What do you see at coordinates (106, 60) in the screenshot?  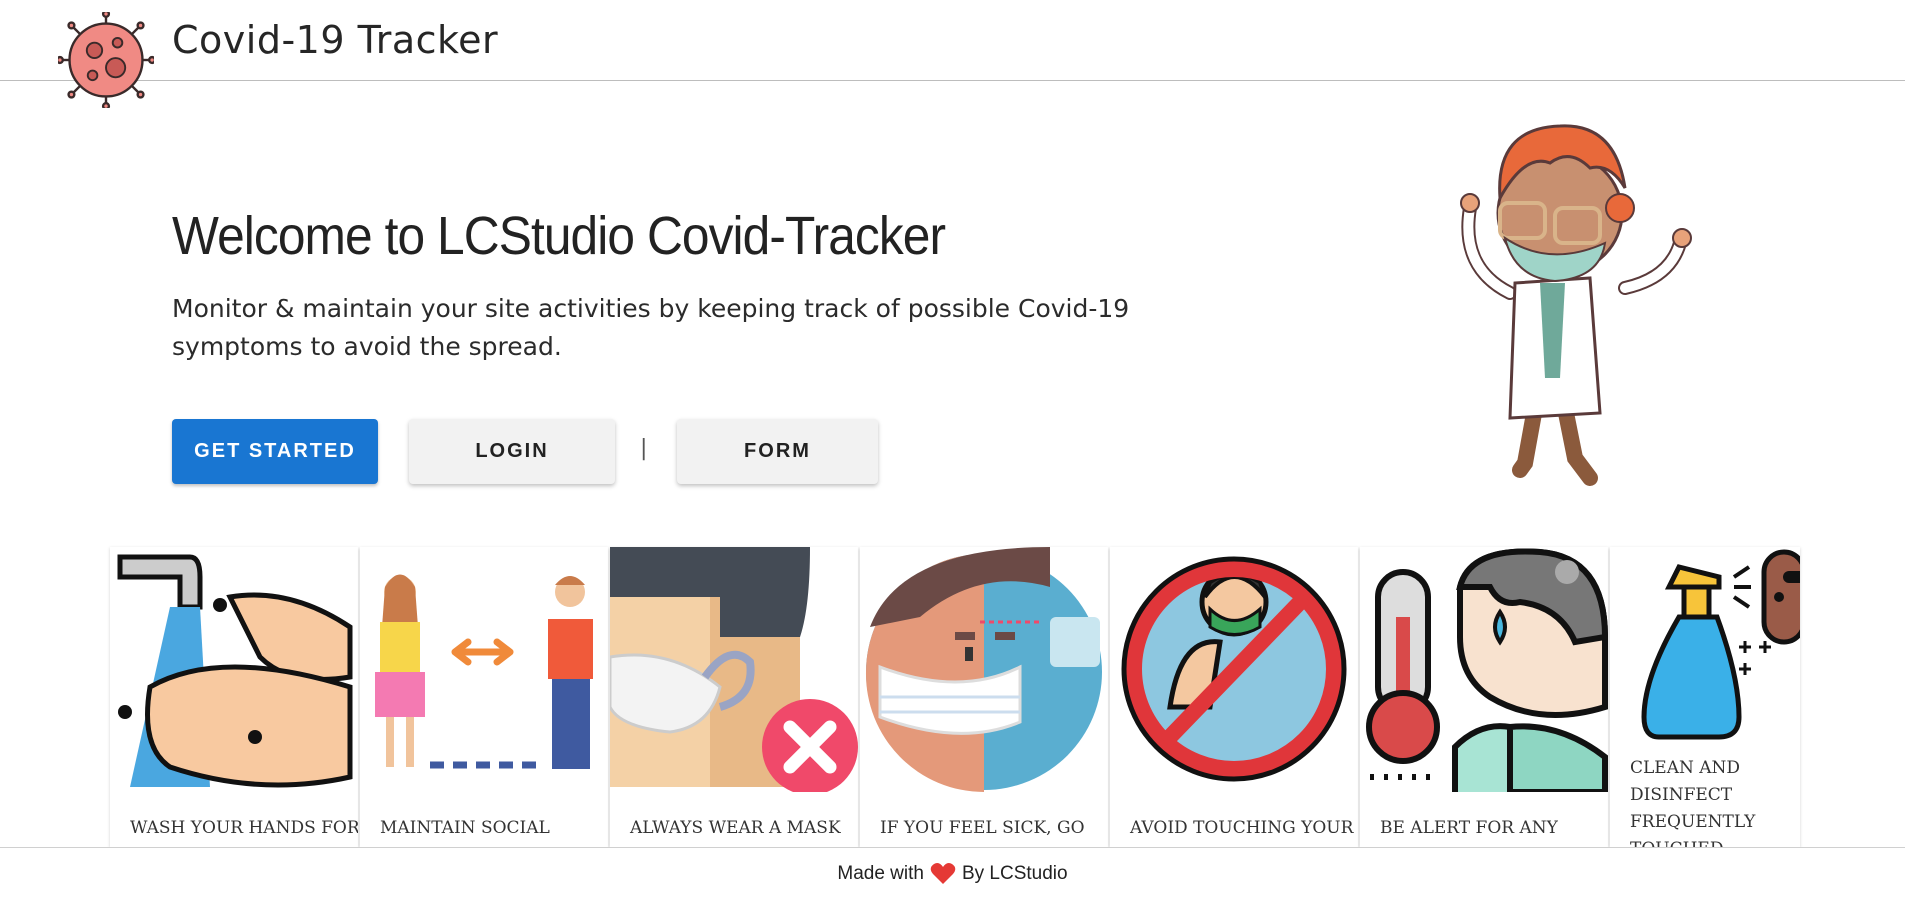 I see `virus-icon` at bounding box center [106, 60].